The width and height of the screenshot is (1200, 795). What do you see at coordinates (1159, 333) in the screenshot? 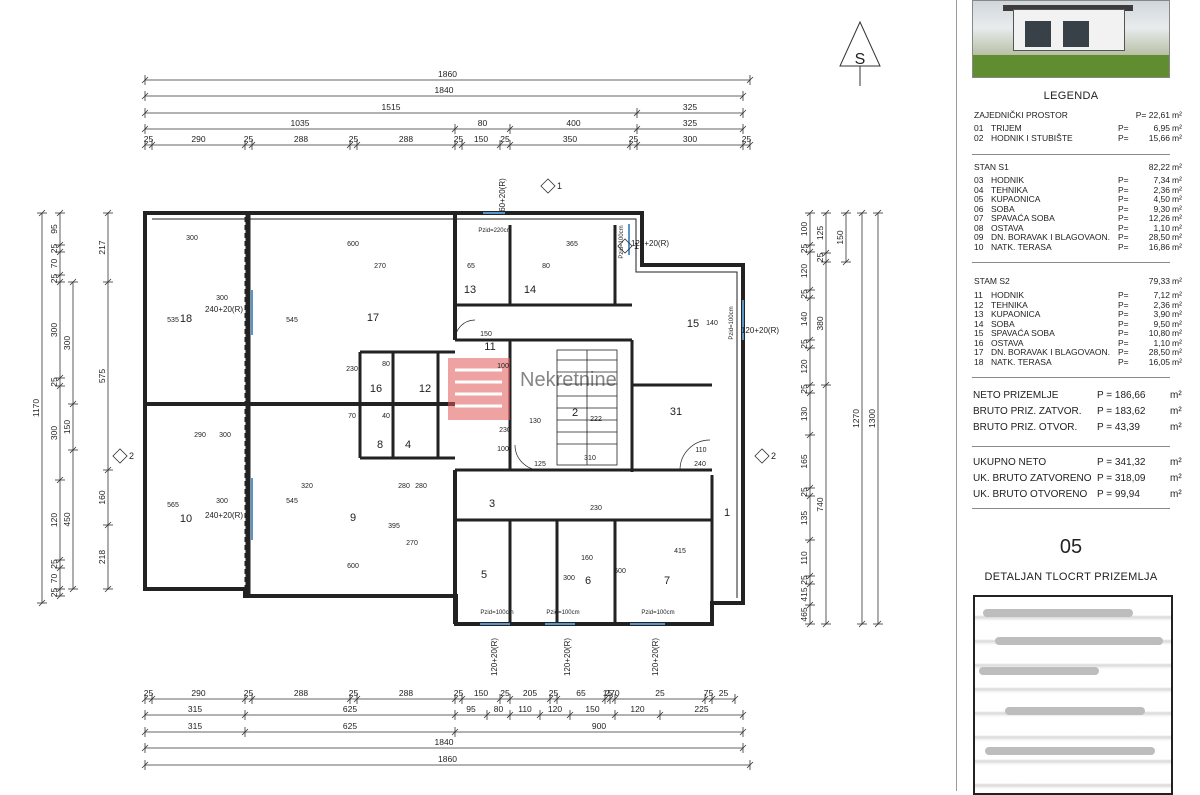
I see `legend-row-val: 10,80` at bounding box center [1159, 333].